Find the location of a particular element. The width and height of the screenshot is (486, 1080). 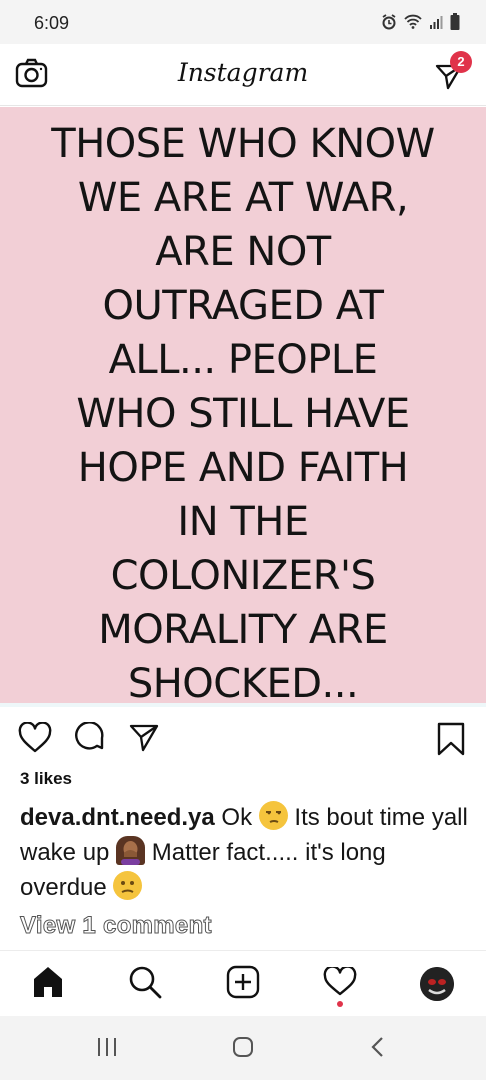

notification-badge: 2 is located at coordinates (461, 62).